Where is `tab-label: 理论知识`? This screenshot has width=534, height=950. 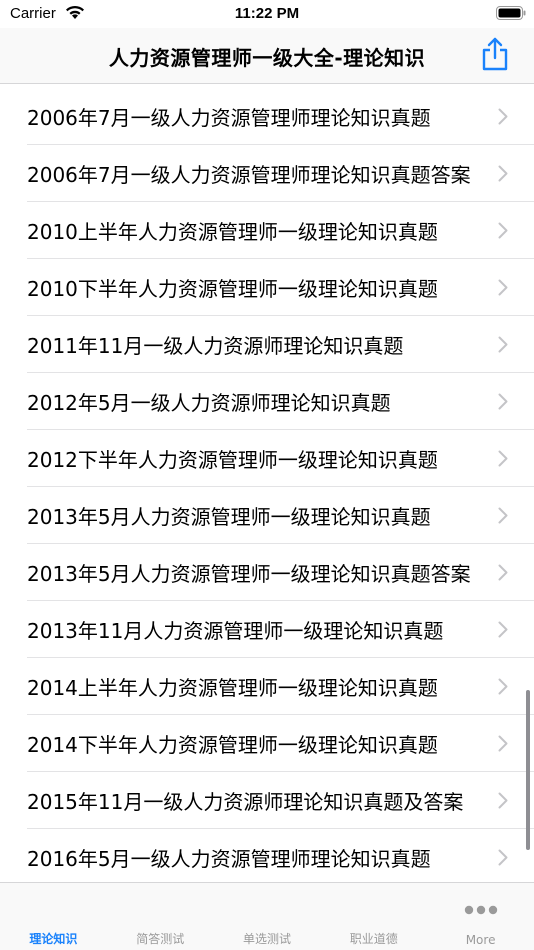
tab-label: 理论知识 is located at coordinates (53, 939).